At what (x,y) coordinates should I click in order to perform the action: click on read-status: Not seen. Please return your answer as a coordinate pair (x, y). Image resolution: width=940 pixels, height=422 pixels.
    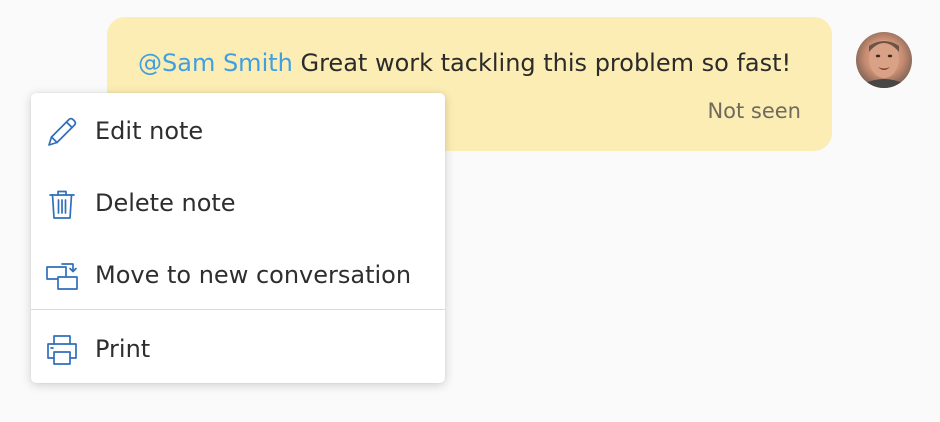
    Looking at the image, I should click on (754, 111).